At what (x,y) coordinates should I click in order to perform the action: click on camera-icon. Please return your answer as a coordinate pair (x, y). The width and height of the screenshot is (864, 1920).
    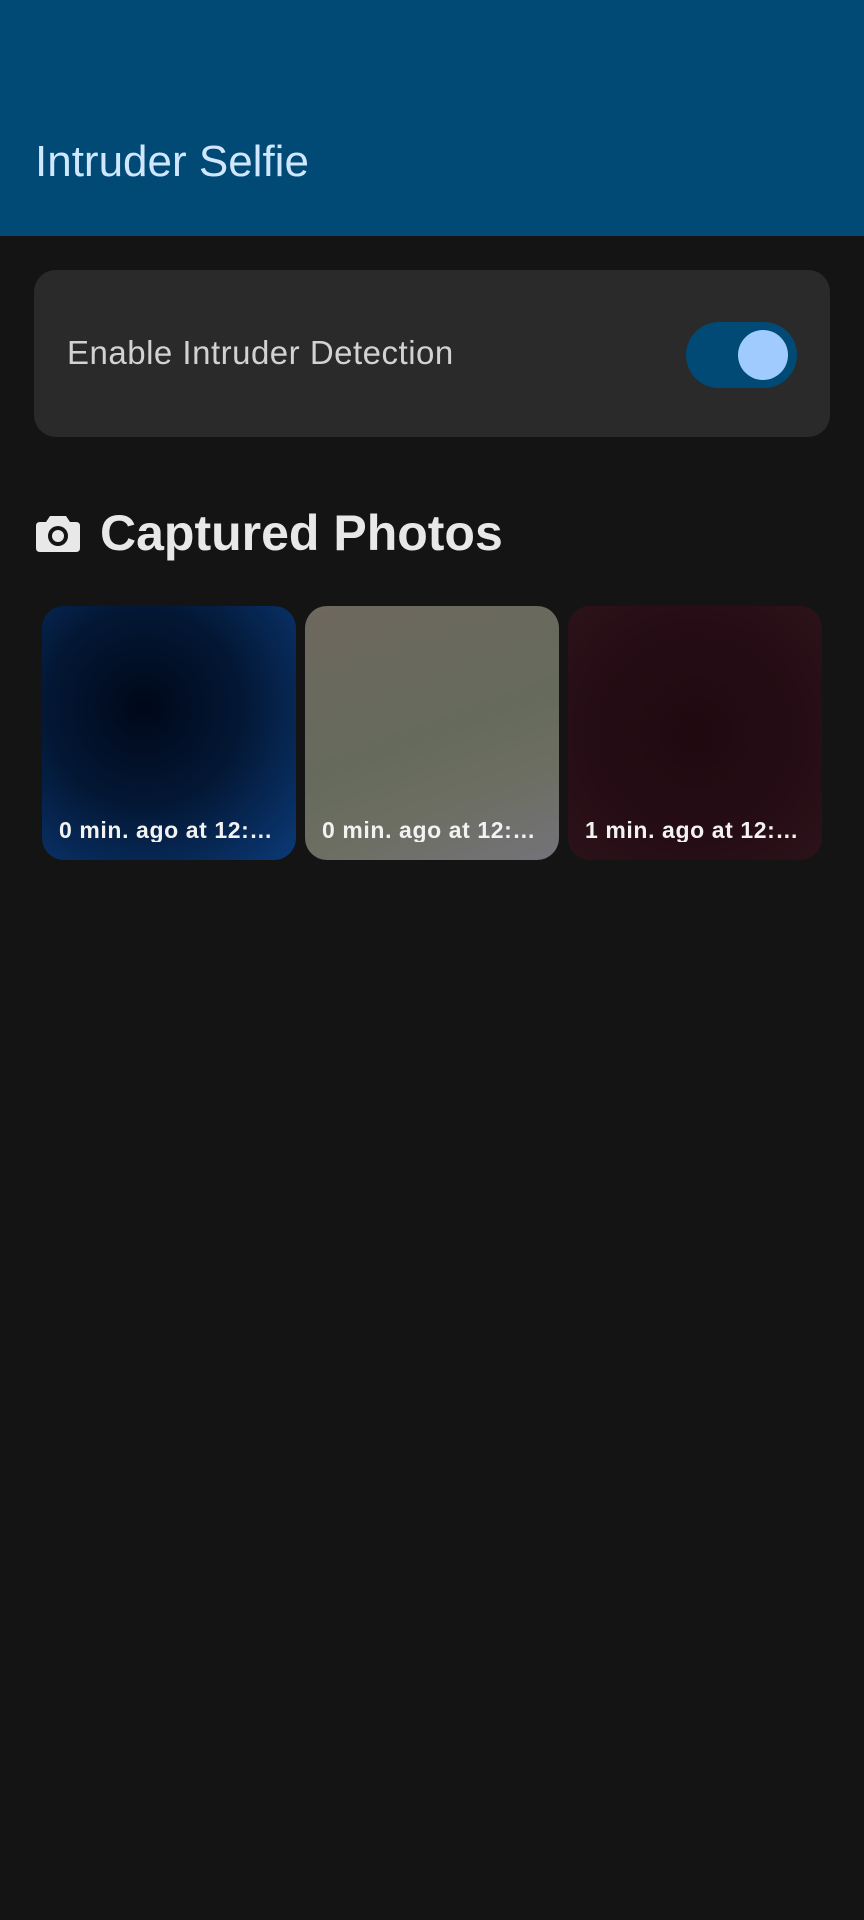
    Looking at the image, I should click on (58, 534).